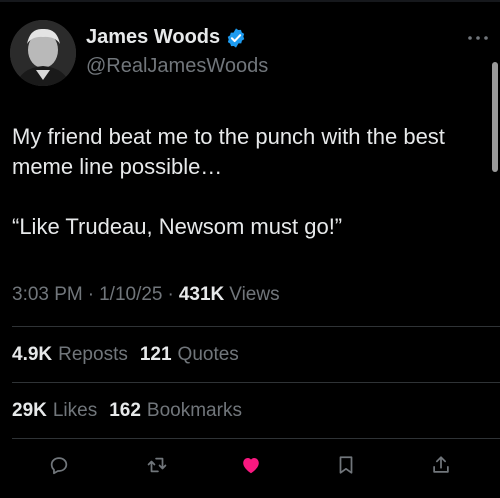 Image resolution: width=500 pixels, height=498 pixels. What do you see at coordinates (125, 410) in the screenshot?
I see `bookmarks-count: 162` at bounding box center [125, 410].